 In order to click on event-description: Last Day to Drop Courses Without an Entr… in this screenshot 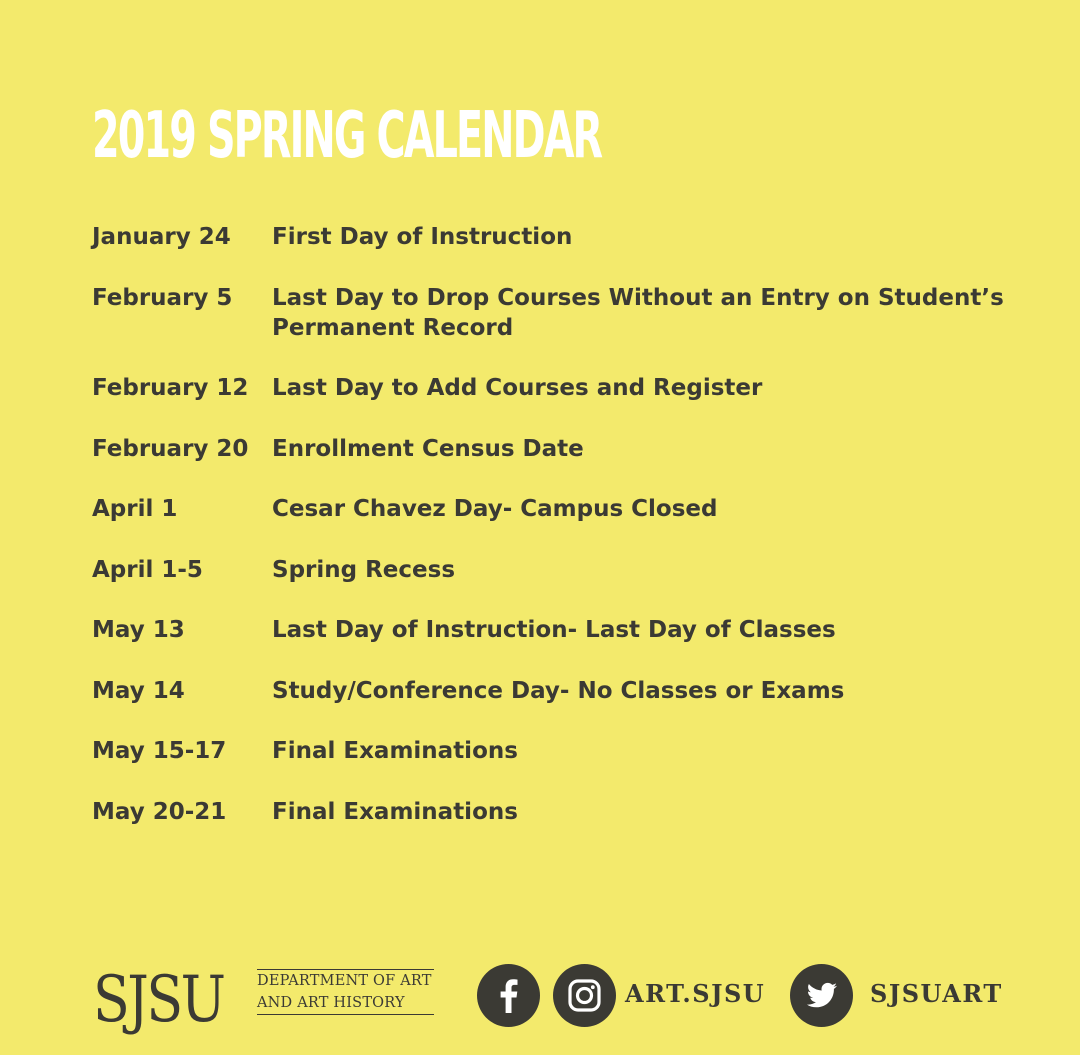, I will do `click(638, 312)`.